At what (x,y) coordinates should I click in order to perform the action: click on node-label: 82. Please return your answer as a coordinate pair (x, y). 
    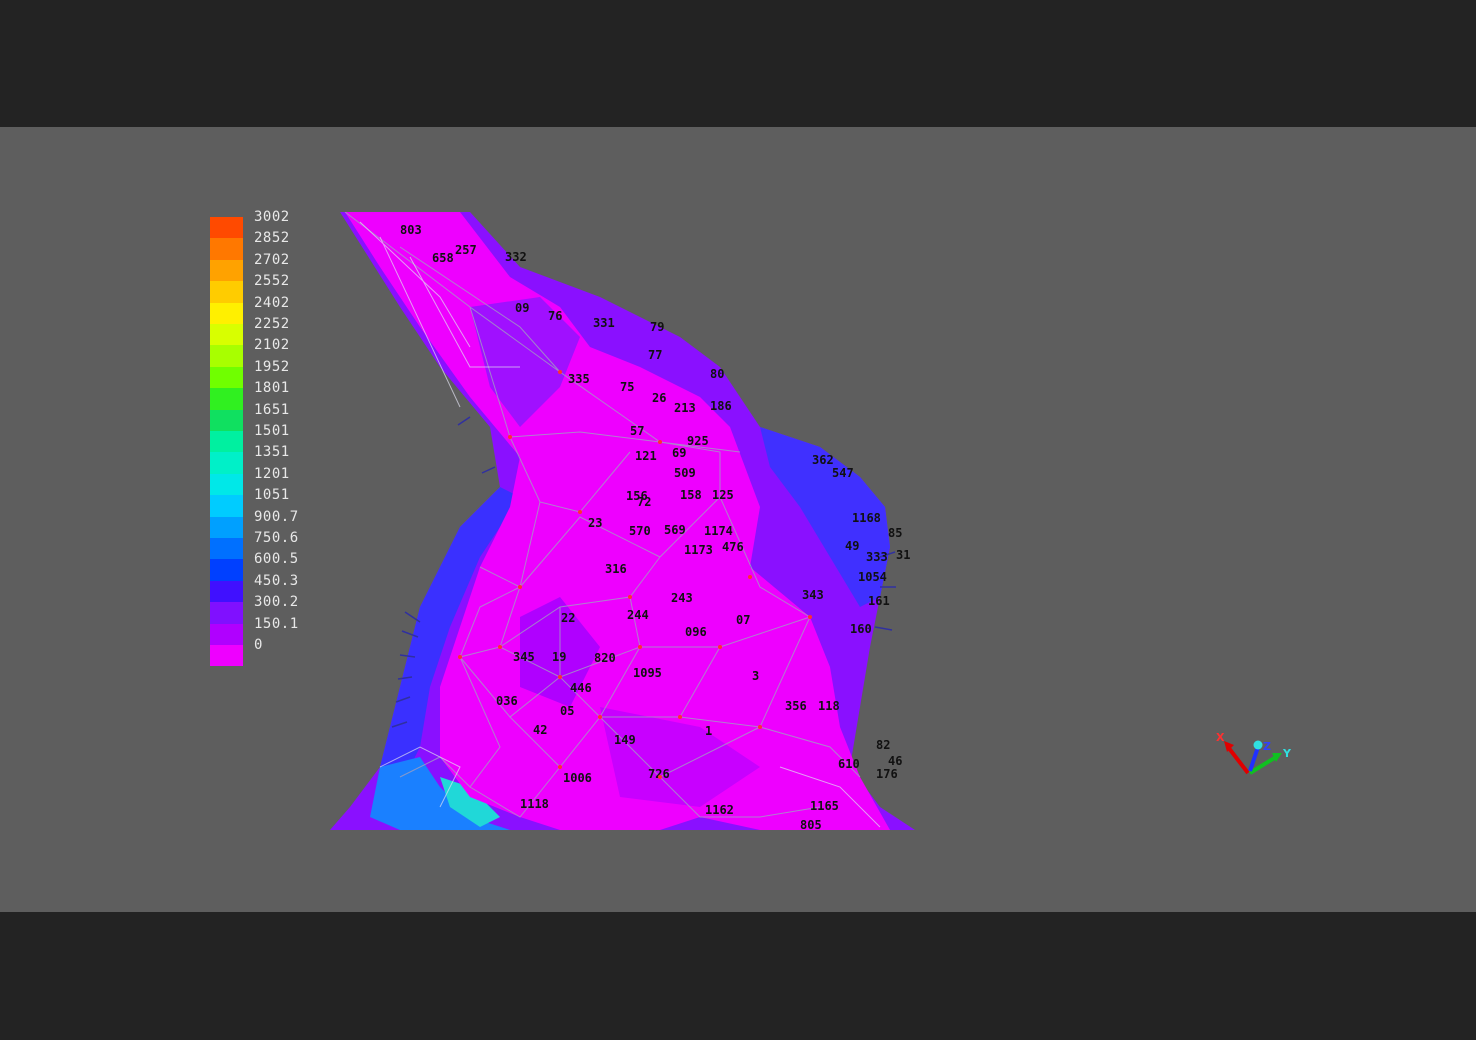
    Looking at the image, I should click on (883, 745).